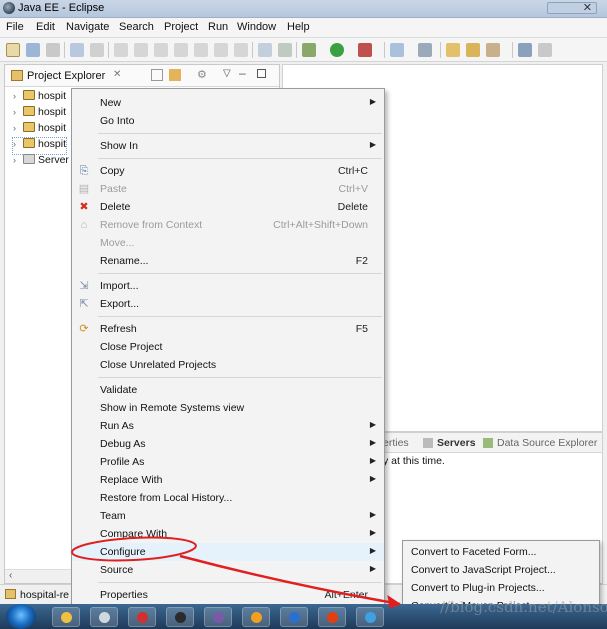  Describe the element at coordinates (261, 73) in the screenshot. I see `maximize-icon` at that location.